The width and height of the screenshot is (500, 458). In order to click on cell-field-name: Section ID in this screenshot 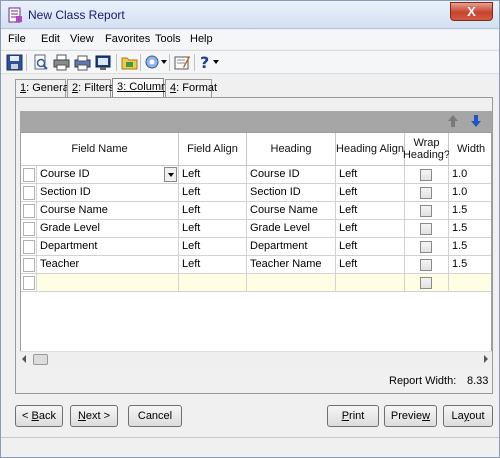, I will do `click(108, 193)`.